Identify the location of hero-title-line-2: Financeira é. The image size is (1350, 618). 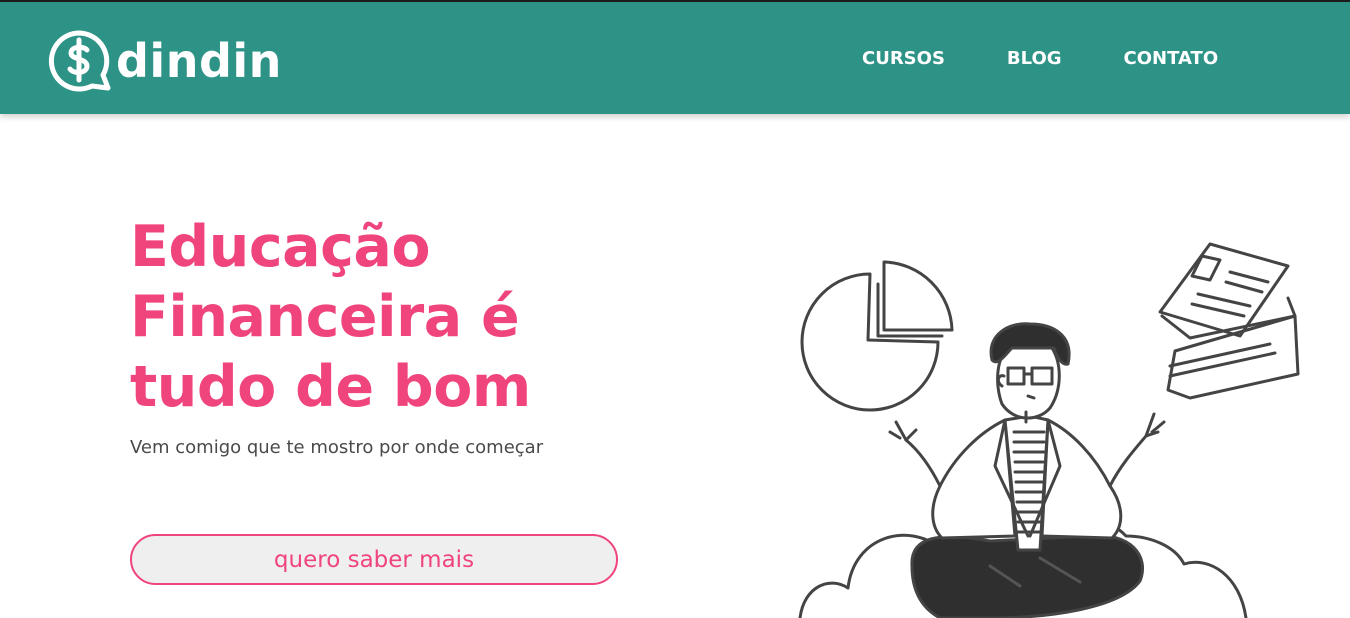
(325, 317).